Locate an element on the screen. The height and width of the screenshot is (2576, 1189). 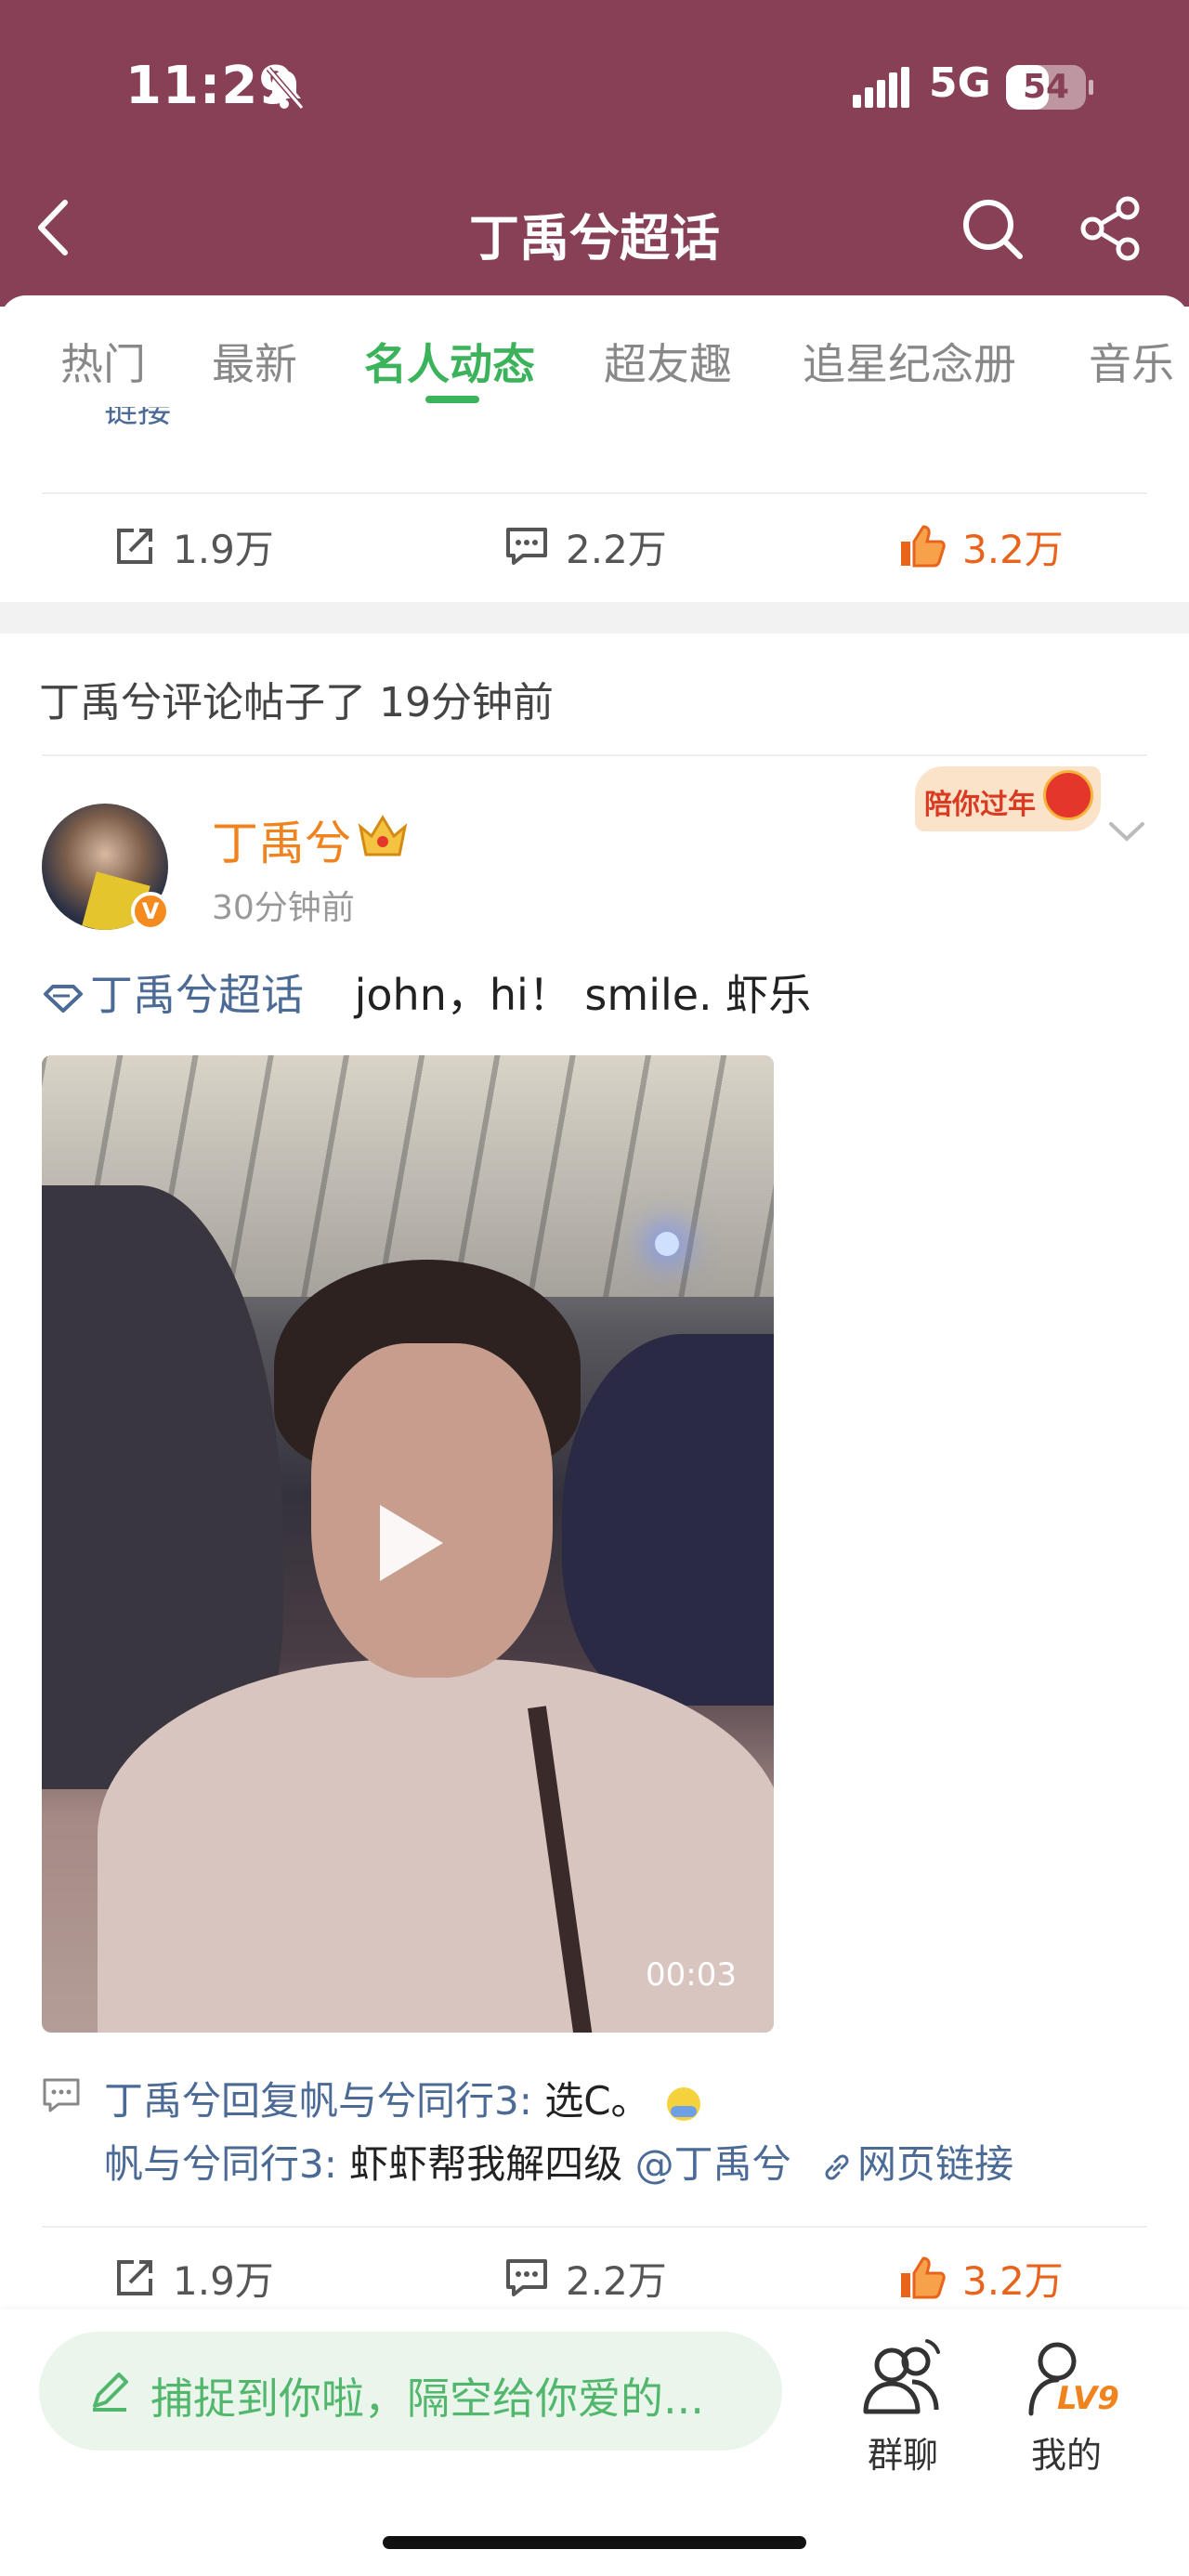
topic-link: 丁禹兮超话 is located at coordinates (180, 995).